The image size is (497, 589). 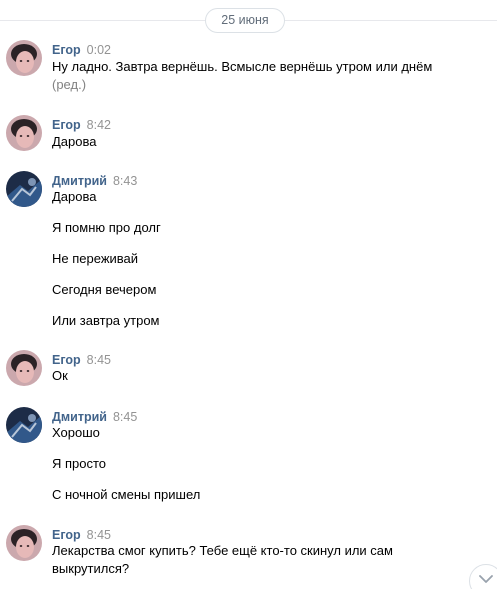 I want to click on message-text: Я просто, so click(x=79, y=463).